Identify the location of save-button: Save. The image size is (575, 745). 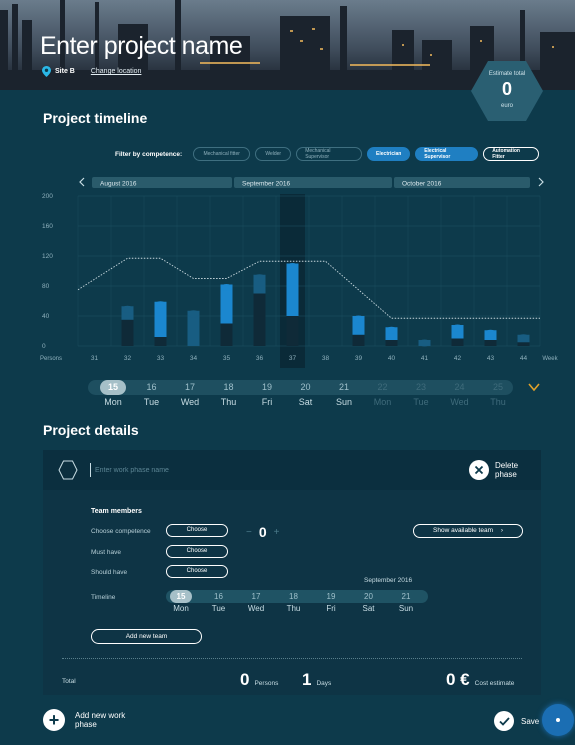
(516, 721).